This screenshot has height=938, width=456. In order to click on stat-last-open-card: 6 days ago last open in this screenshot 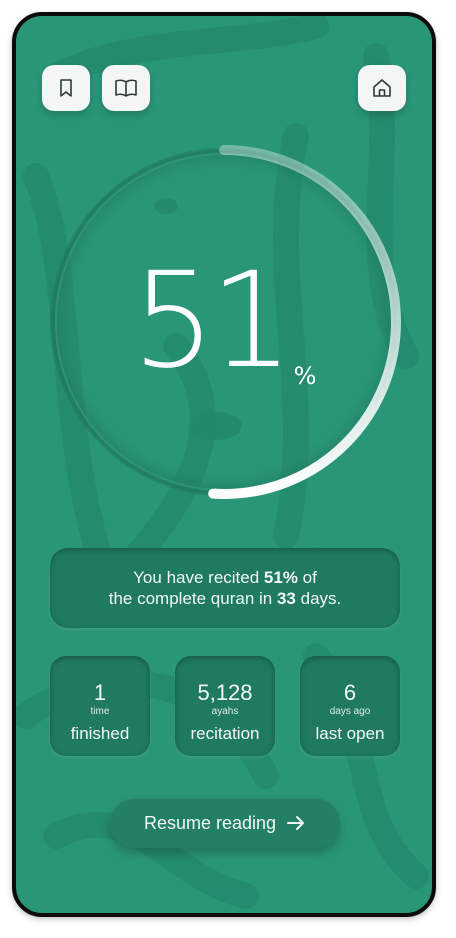, I will do `click(350, 706)`.